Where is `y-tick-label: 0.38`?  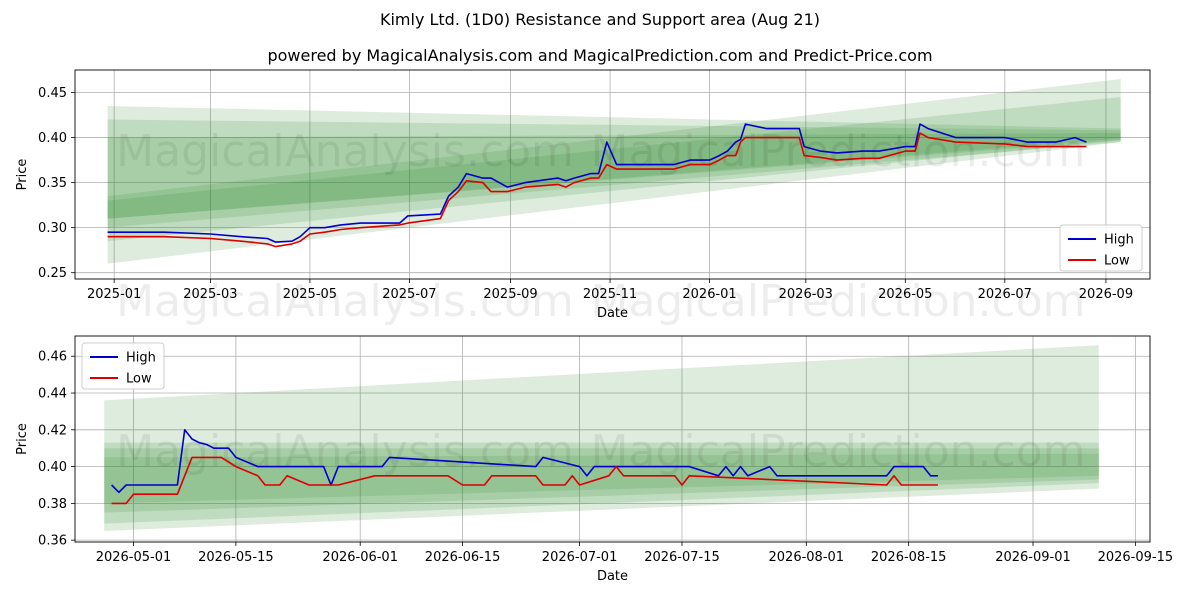 y-tick-label: 0.38 is located at coordinates (52, 504).